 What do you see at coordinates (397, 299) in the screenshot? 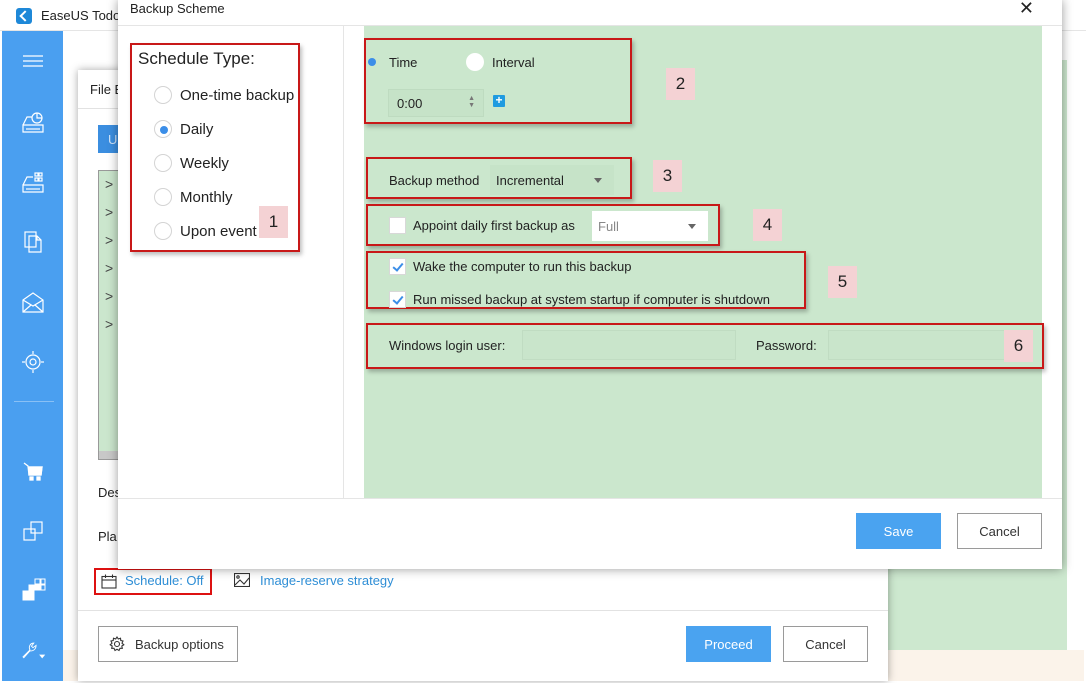
I see `run-missed-checkbox` at bounding box center [397, 299].